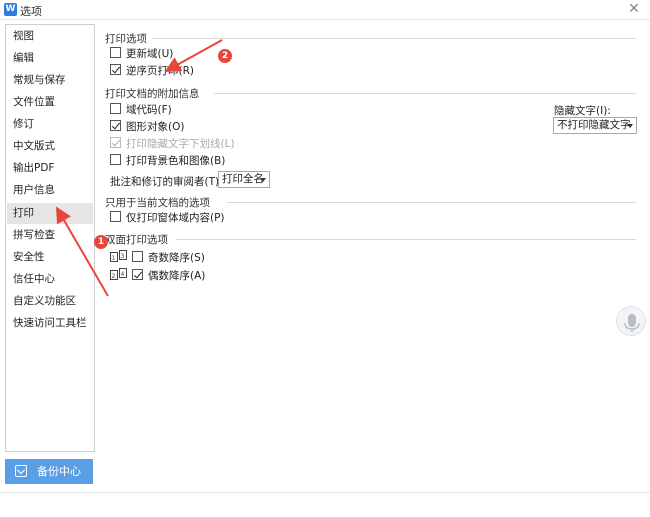 The height and width of the screenshot is (517, 650). I want to click on sidebar-item-revision: 修订, so click(50, 124).